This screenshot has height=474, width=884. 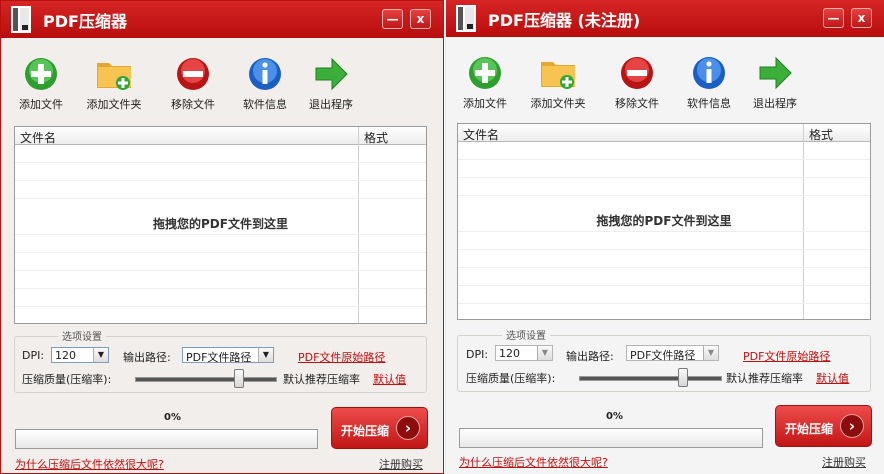 What do you see at coordinates (222, 19) in the screenshot?
I see `title-bar: PDF压缩器 — x` at bounding box center [222, 19].